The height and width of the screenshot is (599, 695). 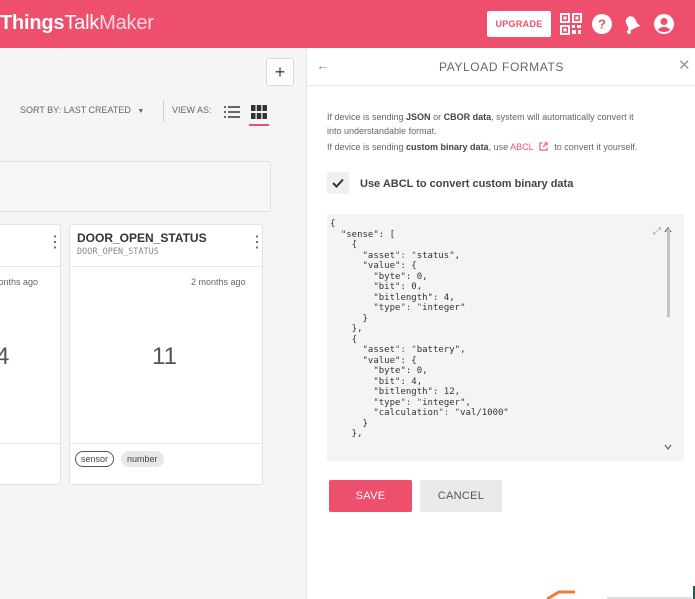 I want to click on brand-logo: ThingsTalkMaker, so click(x=77, y=23).